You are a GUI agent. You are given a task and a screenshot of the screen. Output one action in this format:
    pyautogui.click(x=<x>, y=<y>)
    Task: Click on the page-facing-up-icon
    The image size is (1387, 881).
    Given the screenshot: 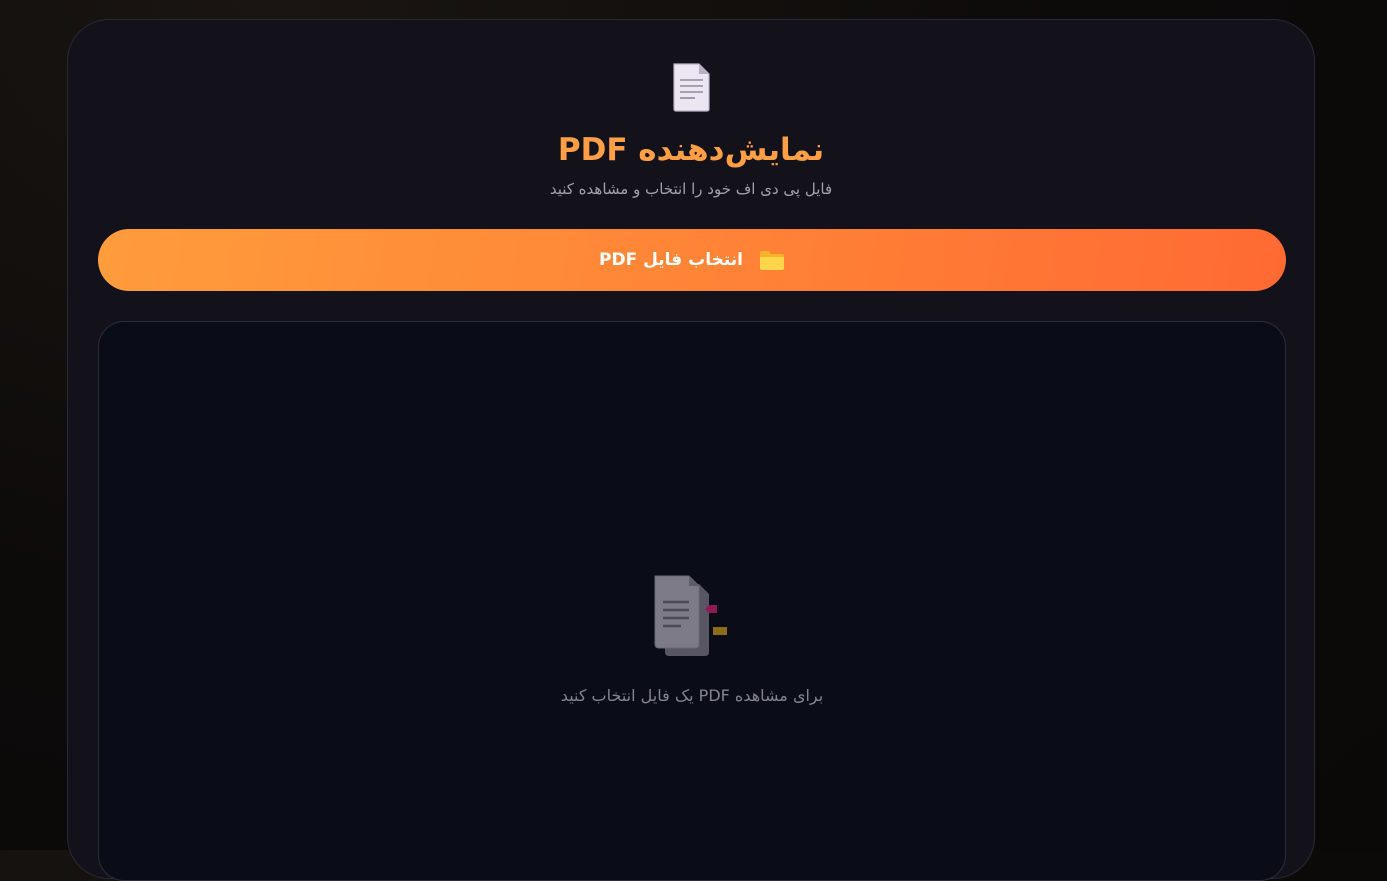 What is the action you would take?
    pyautogui.click(x=691, y=87)
    